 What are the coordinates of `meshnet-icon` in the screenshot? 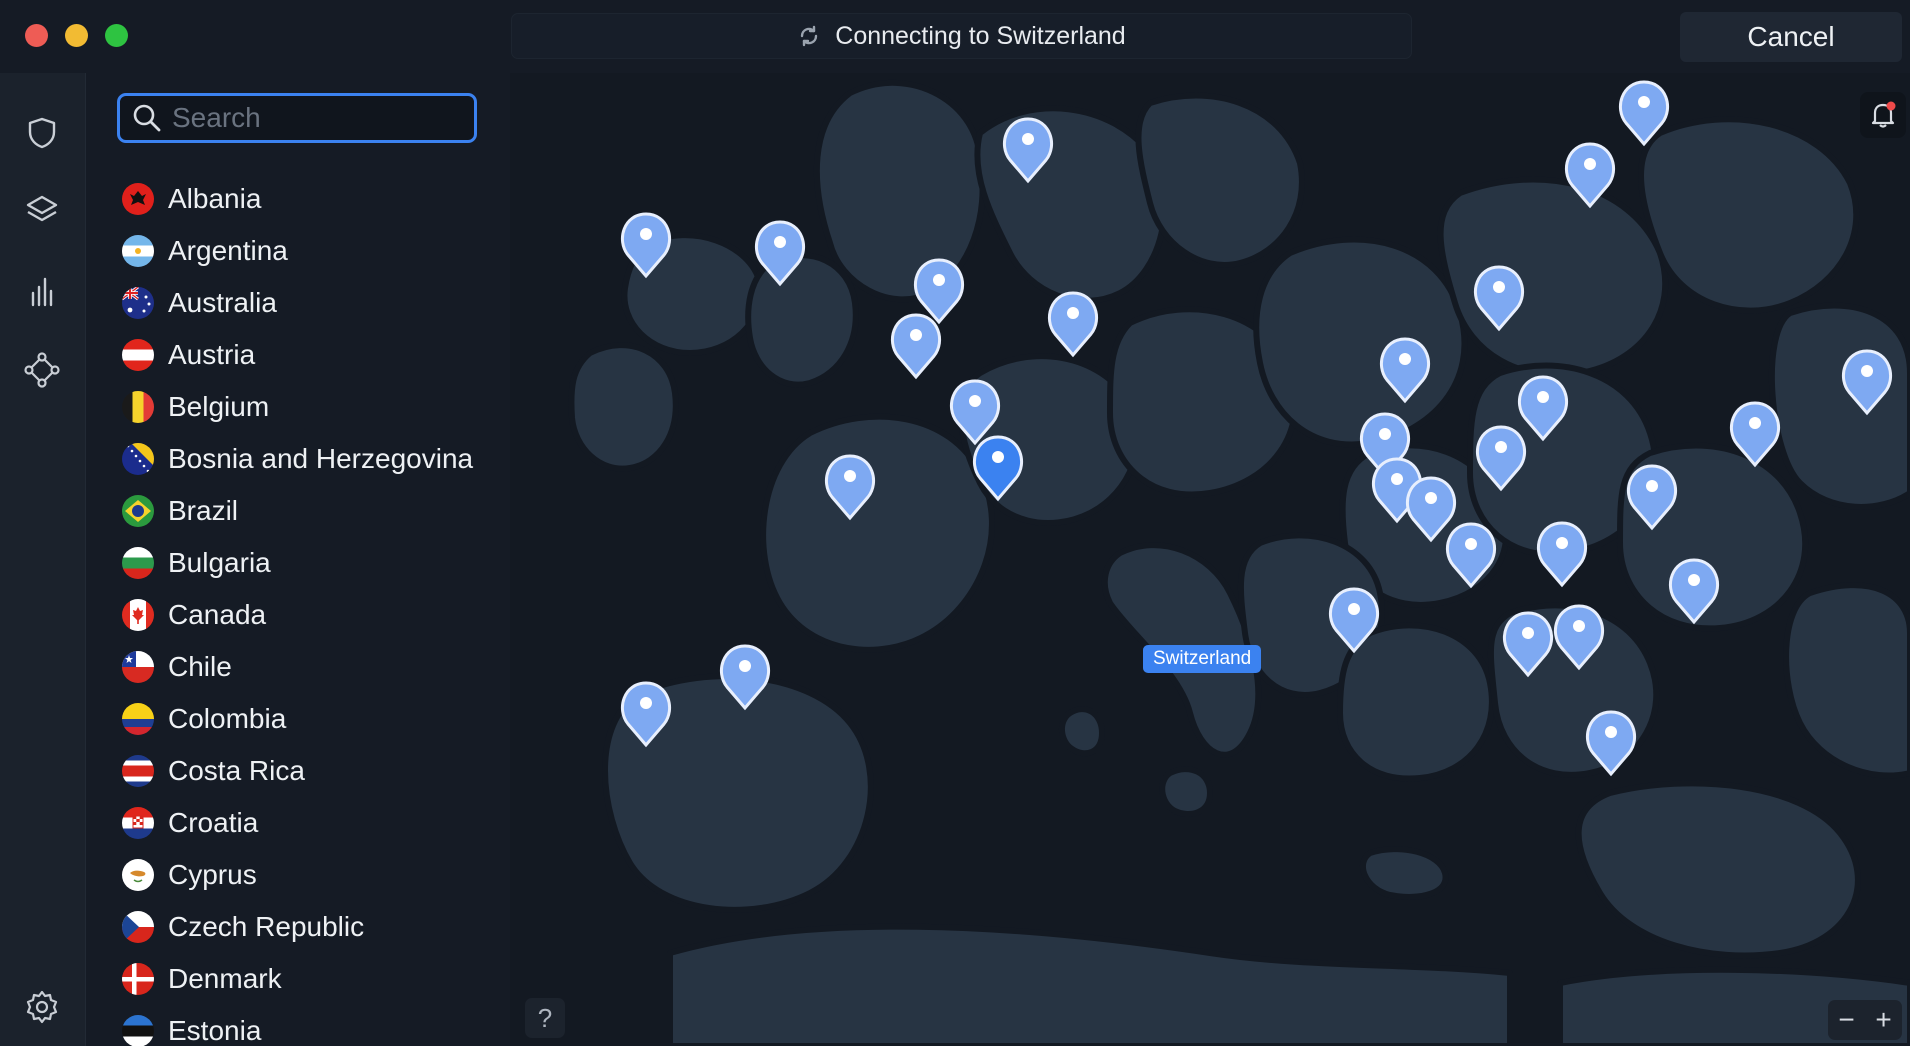 It's located at (42, 370).